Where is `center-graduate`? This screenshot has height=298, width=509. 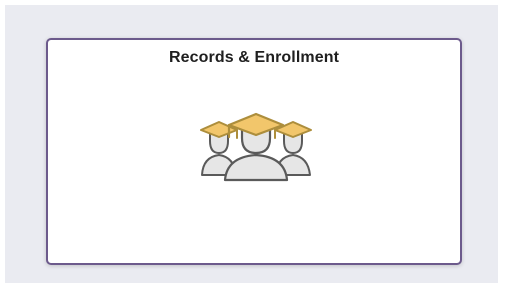 center-graduate is located at coordinates (256, 147).